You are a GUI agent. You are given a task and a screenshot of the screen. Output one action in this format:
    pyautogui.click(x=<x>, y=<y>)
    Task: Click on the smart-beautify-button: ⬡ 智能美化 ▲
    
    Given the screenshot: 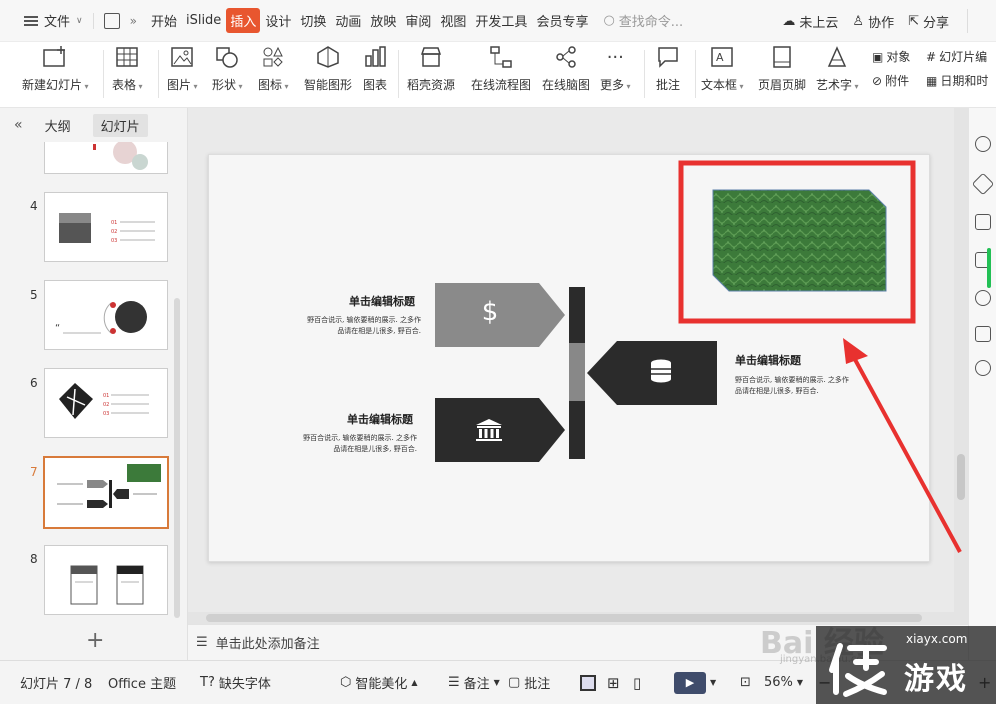 What is the action you would take?
    pyautogui.click(x=379, y=682)
    